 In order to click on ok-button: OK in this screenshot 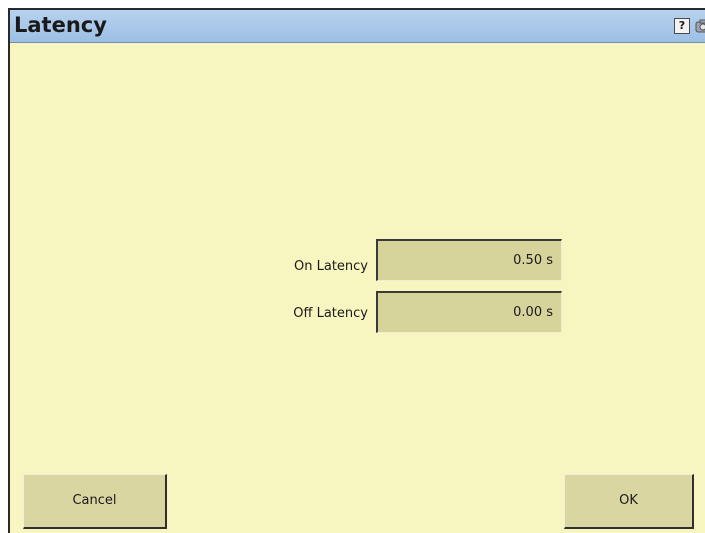, I will do `click(629, 501)`.